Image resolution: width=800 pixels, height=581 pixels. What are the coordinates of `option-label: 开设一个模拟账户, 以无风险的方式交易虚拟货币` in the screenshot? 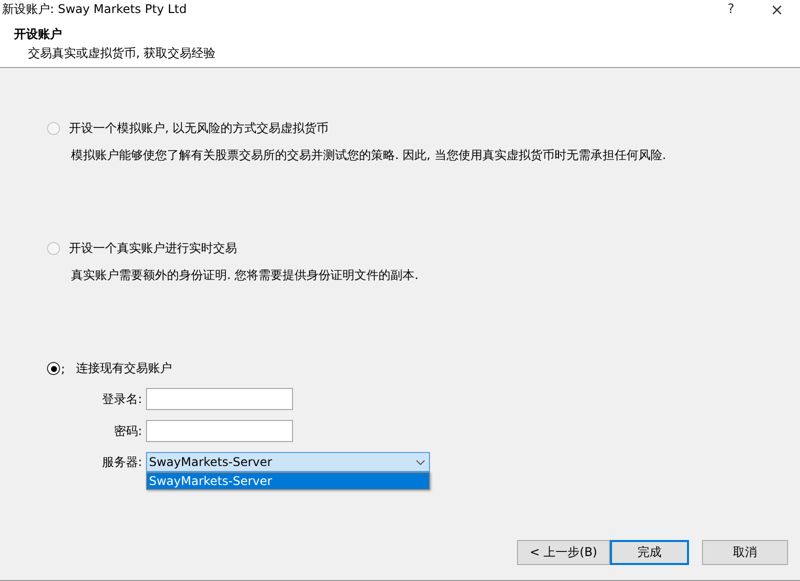 It's located at (199, 128).